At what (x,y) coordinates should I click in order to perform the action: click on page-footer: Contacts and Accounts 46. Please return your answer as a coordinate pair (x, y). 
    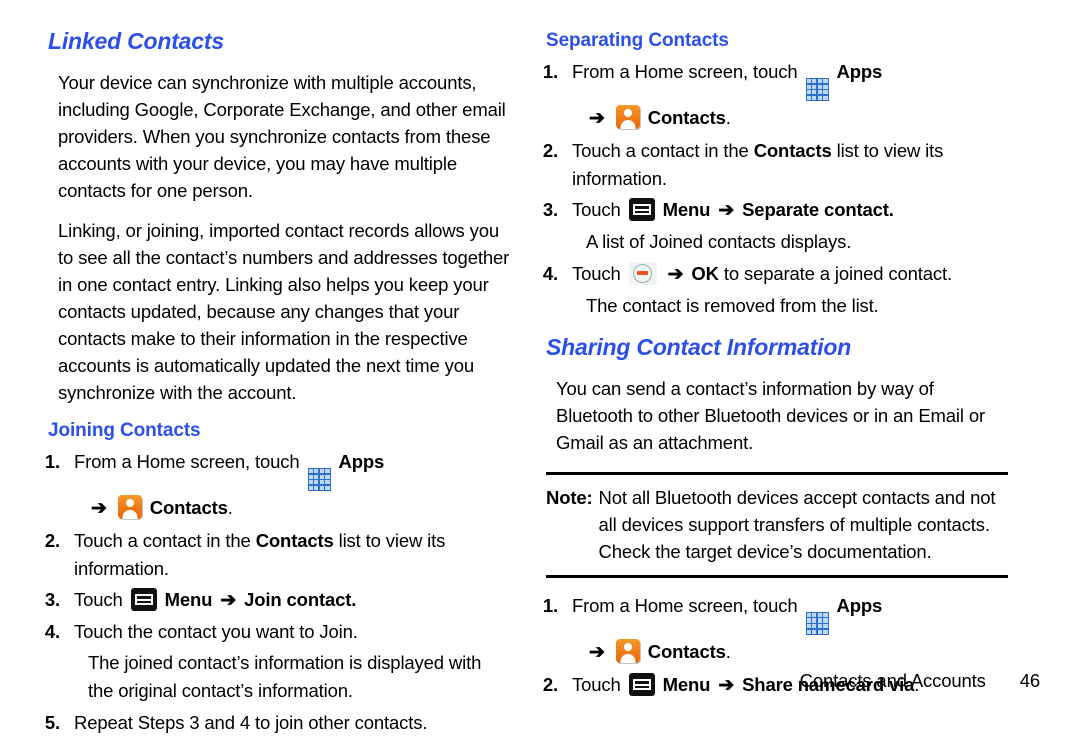
    Looking at the image, I should click on (920, 681).